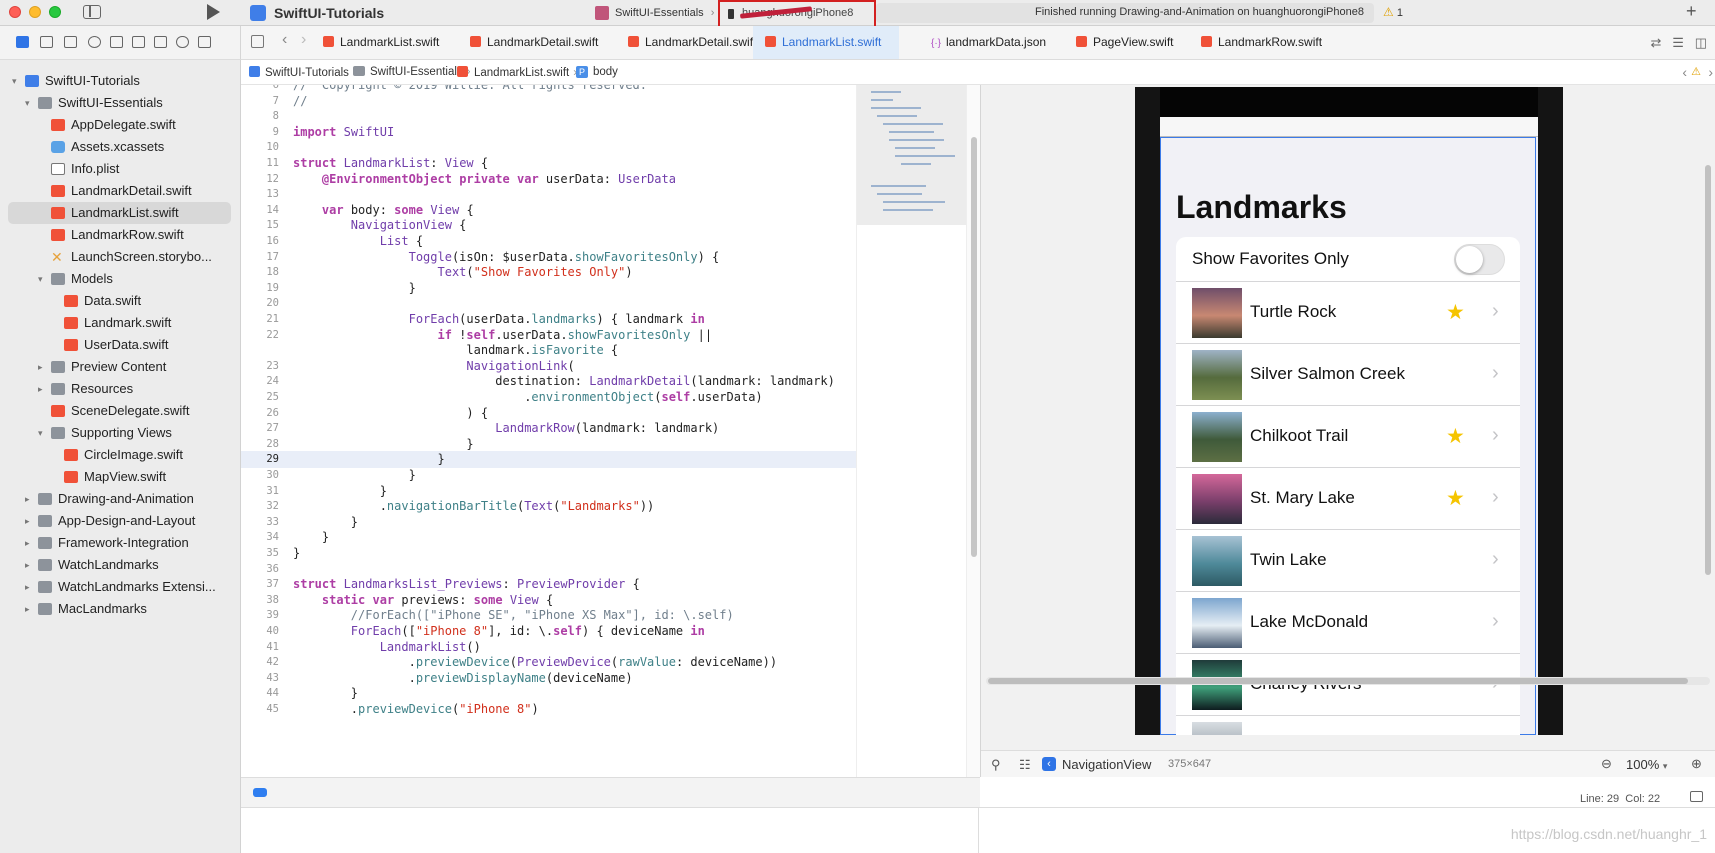 Image resolution: width=1715 pixels, height=853 pixels. I want to click on report-navigator-icon, so click(204, 42).